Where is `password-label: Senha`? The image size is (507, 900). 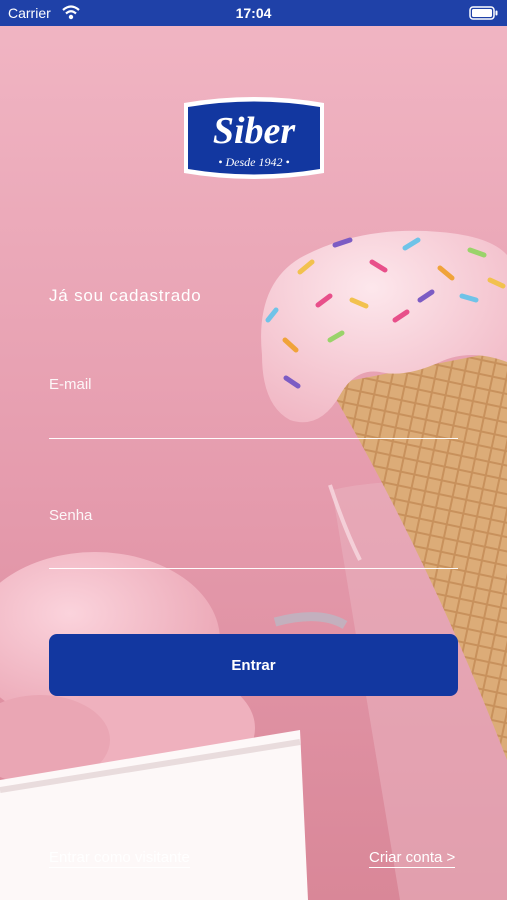 password-label: Senha is located at coordinates (71, 515).